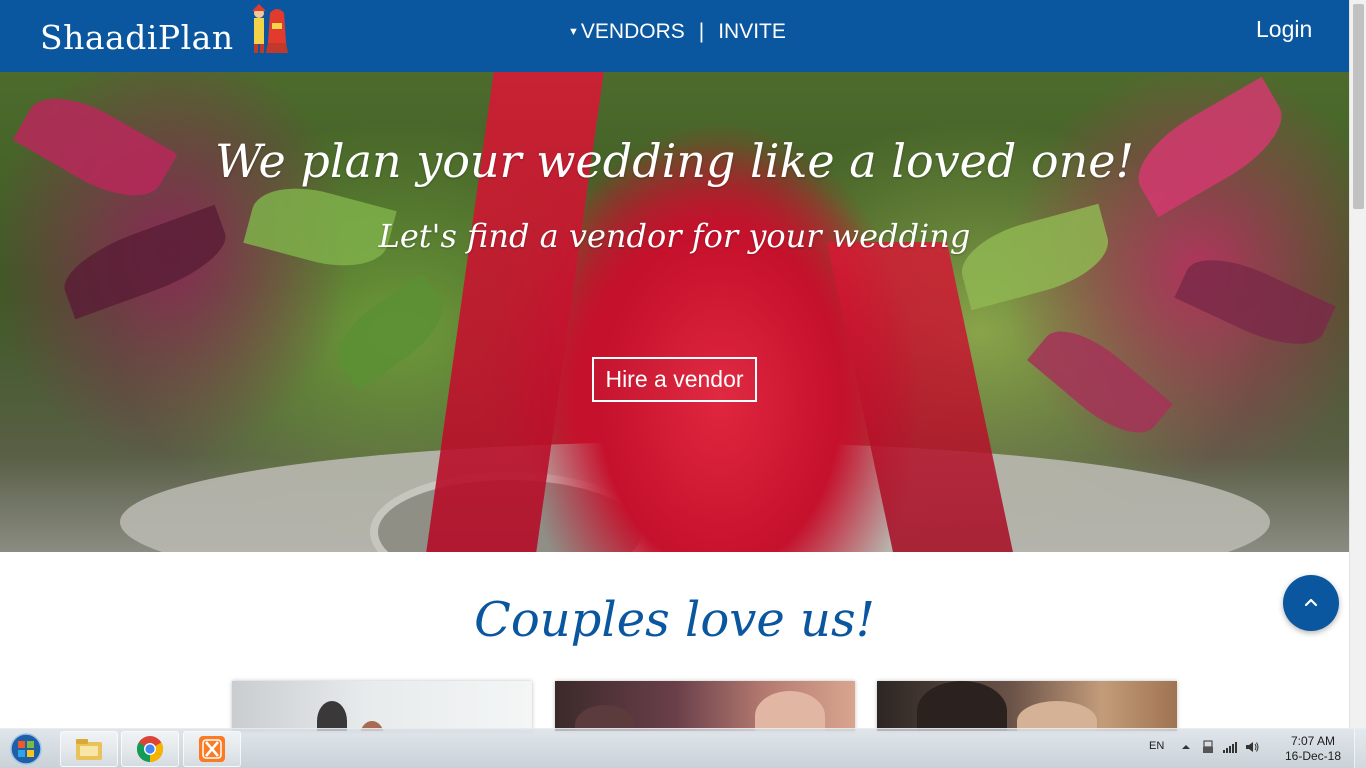  I want to click on taskbar-file-explorer, so click(89, 749).